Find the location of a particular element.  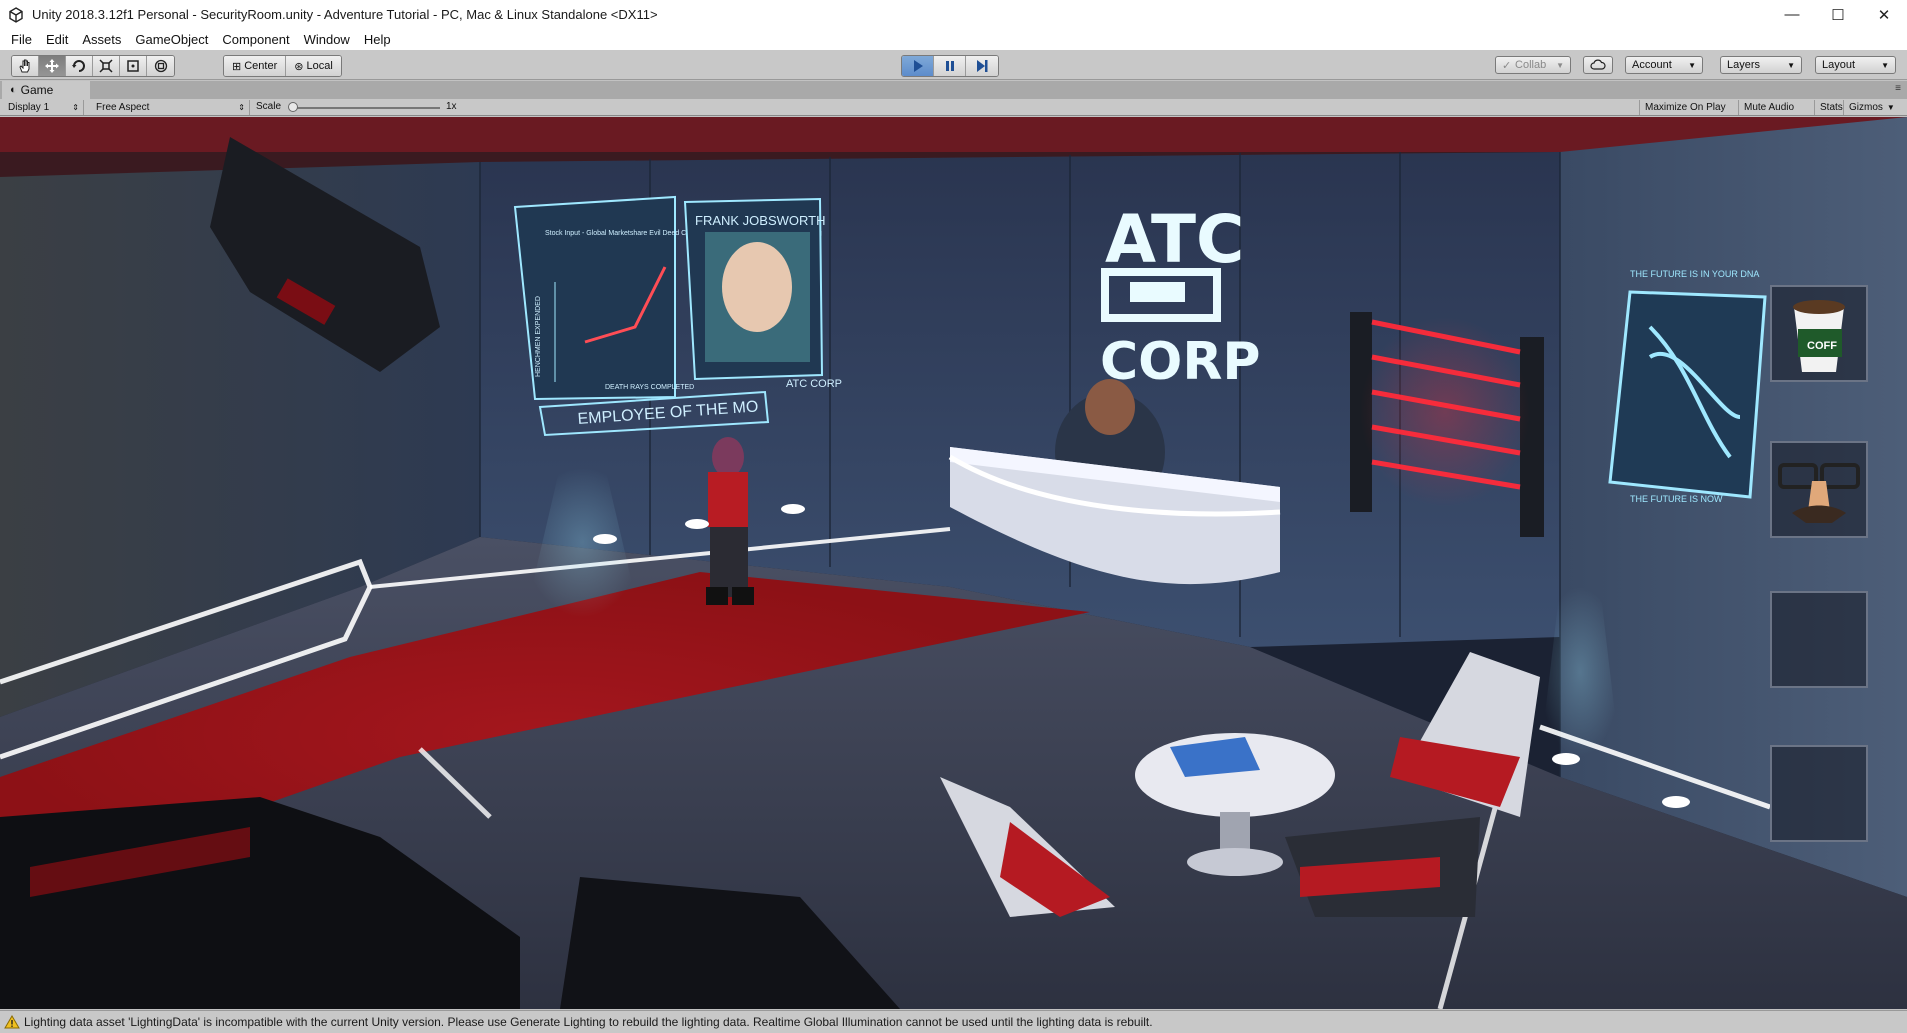

rotate-tool-button is located at coordinates (79, 66).